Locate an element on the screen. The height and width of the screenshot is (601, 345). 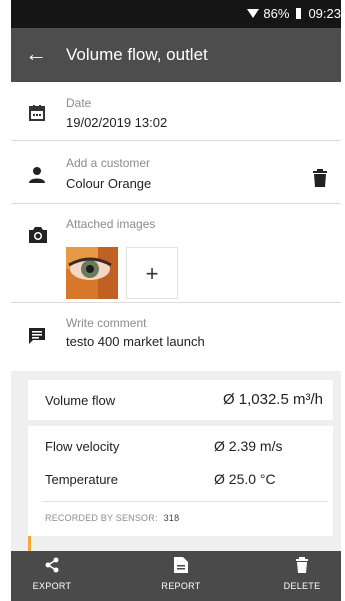
delete-label: DELETE is located at coordinates (302, 586).